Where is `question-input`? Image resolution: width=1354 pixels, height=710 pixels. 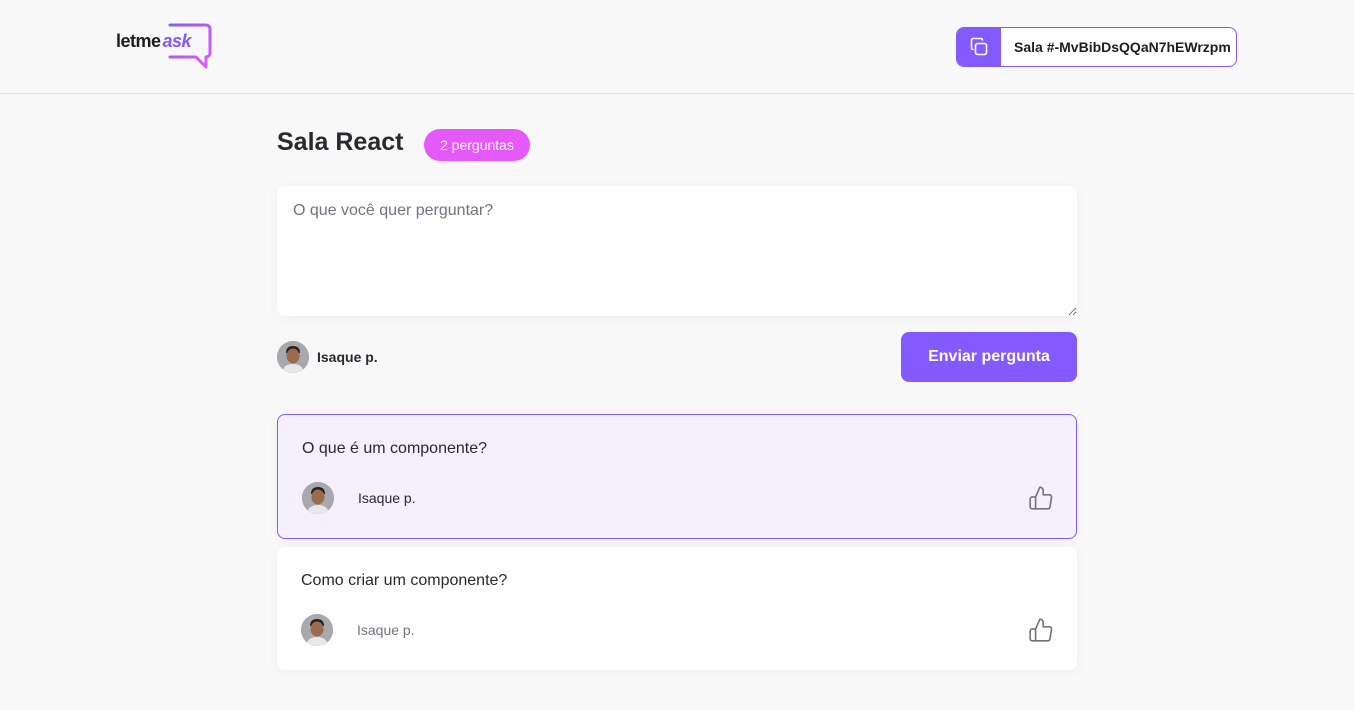 question-input is located at coordinates (677, 251).